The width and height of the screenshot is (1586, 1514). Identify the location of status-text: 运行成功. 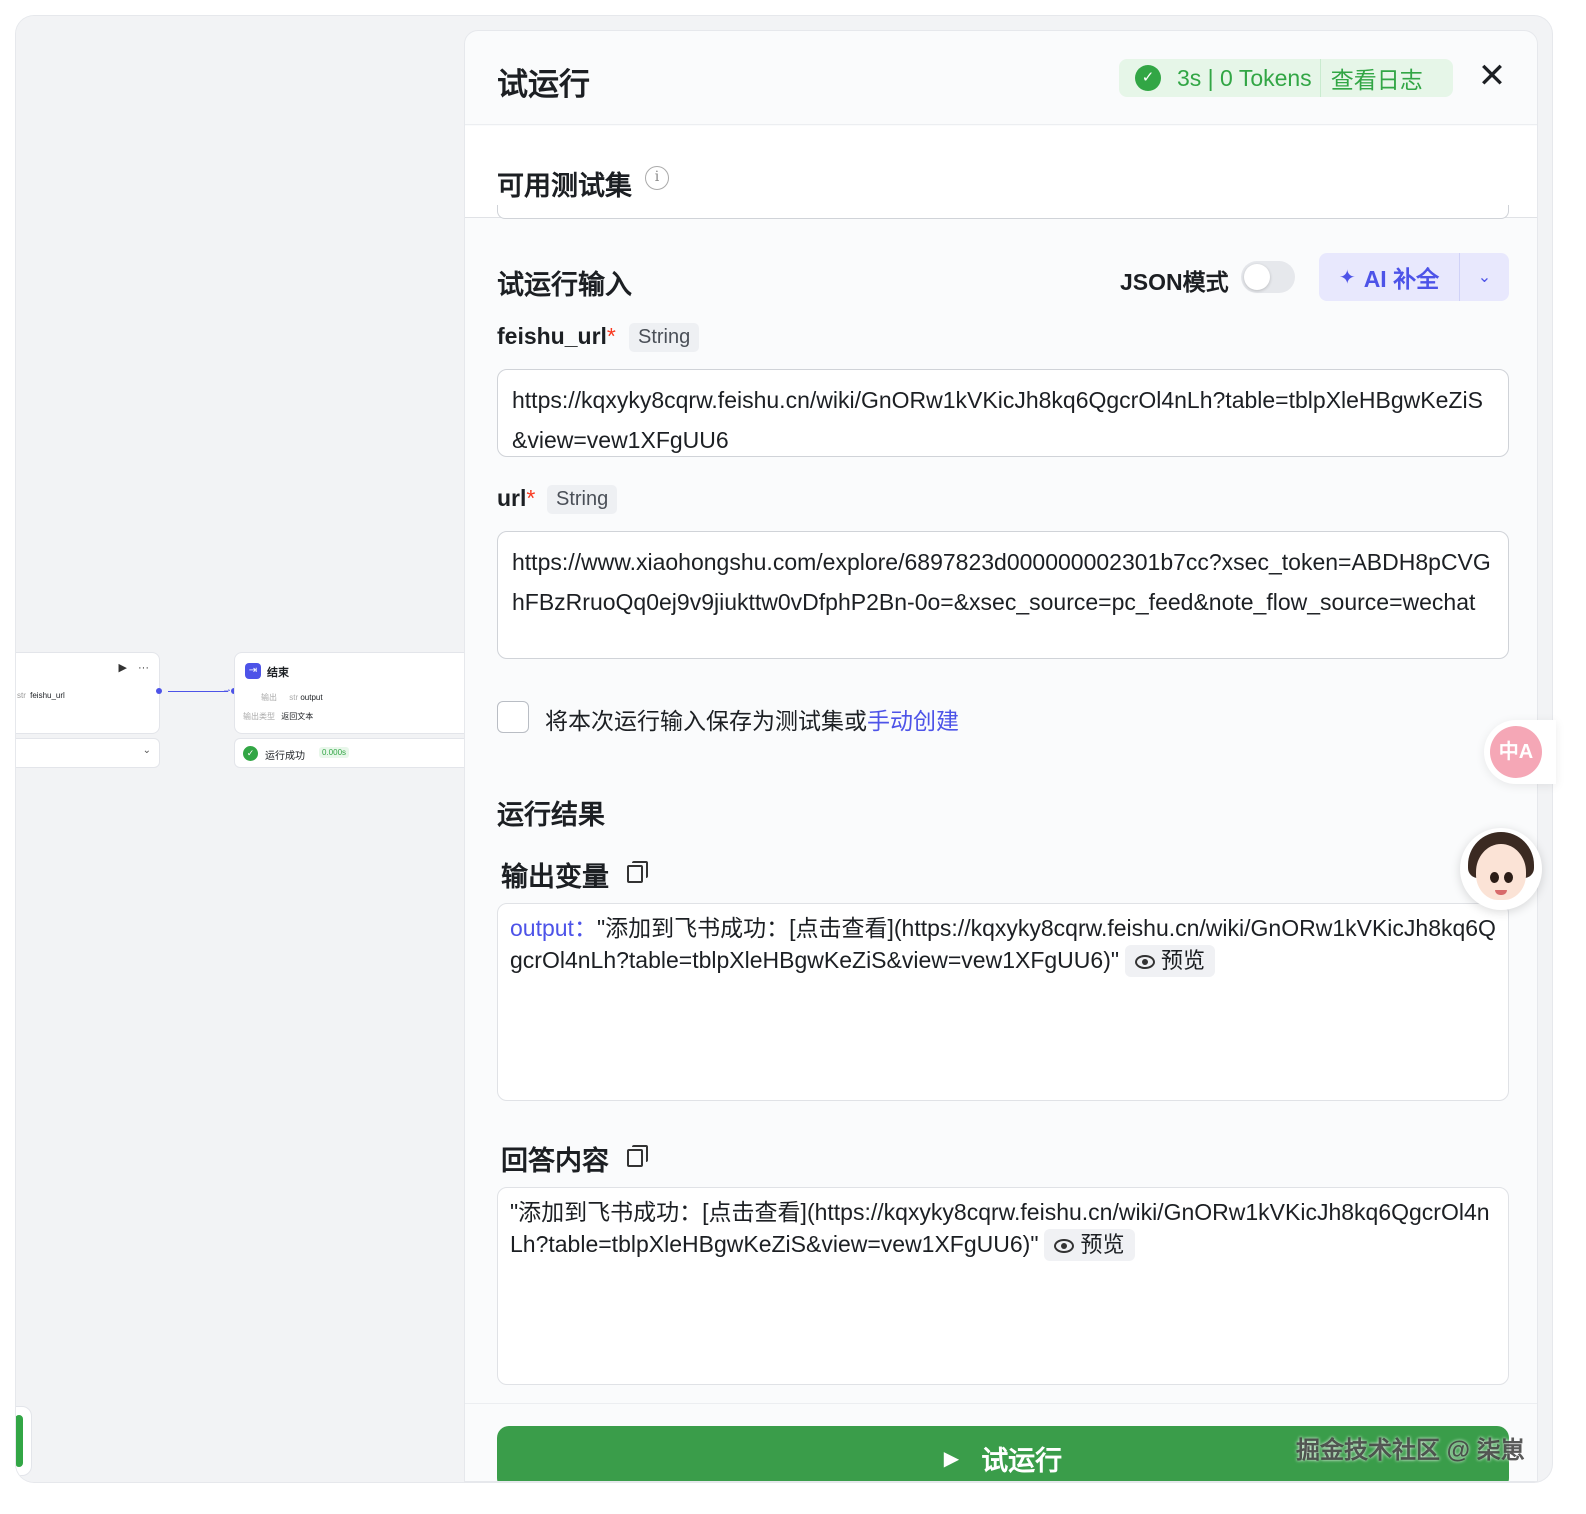
(285, 756).